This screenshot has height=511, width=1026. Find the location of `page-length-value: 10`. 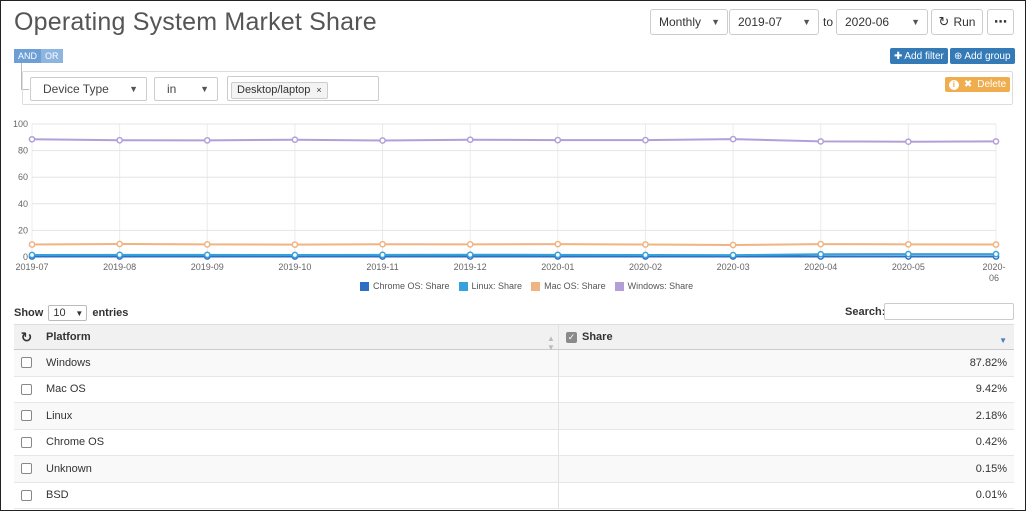

page-length-value: 10 is located at coordinates (59, 313).